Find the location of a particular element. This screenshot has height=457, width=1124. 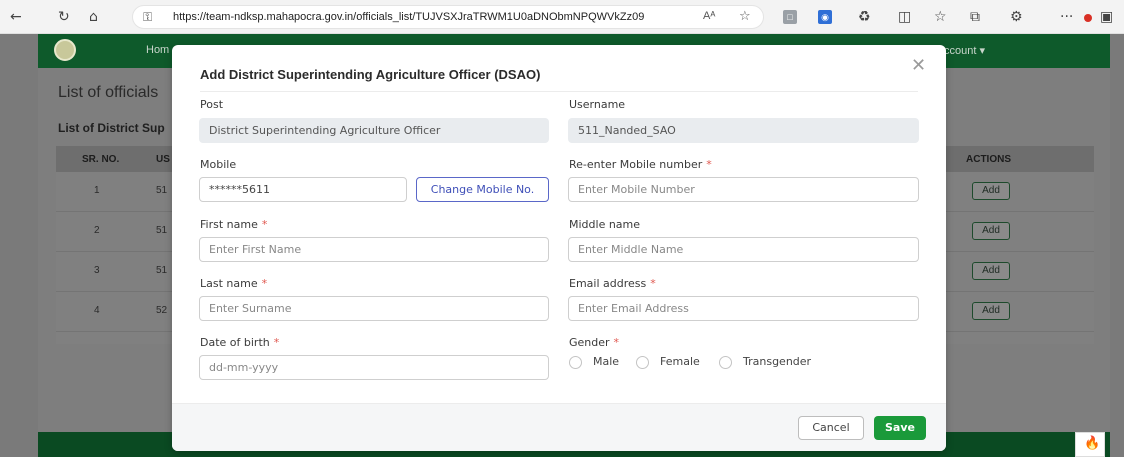

cancel-button: Cancel is located at coordinates (831, 428).